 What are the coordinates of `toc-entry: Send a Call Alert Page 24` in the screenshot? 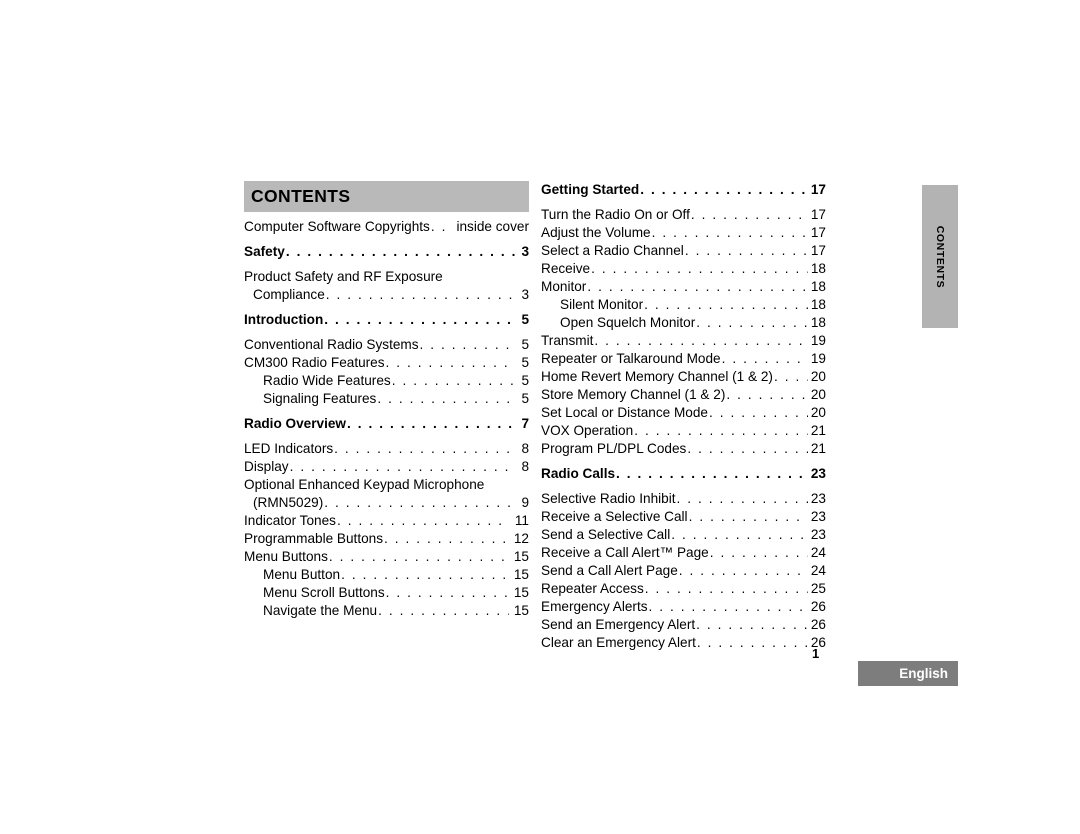 It's located at (683, 571).